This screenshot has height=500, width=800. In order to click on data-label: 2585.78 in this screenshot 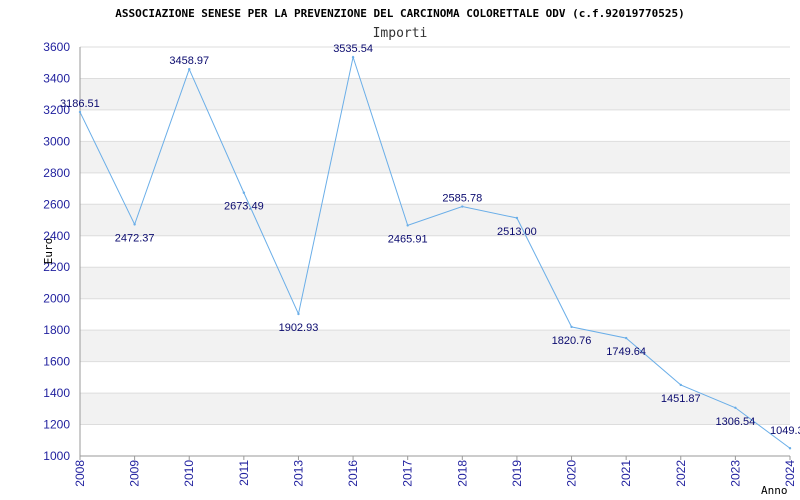, I will do `click(462, 199)`.